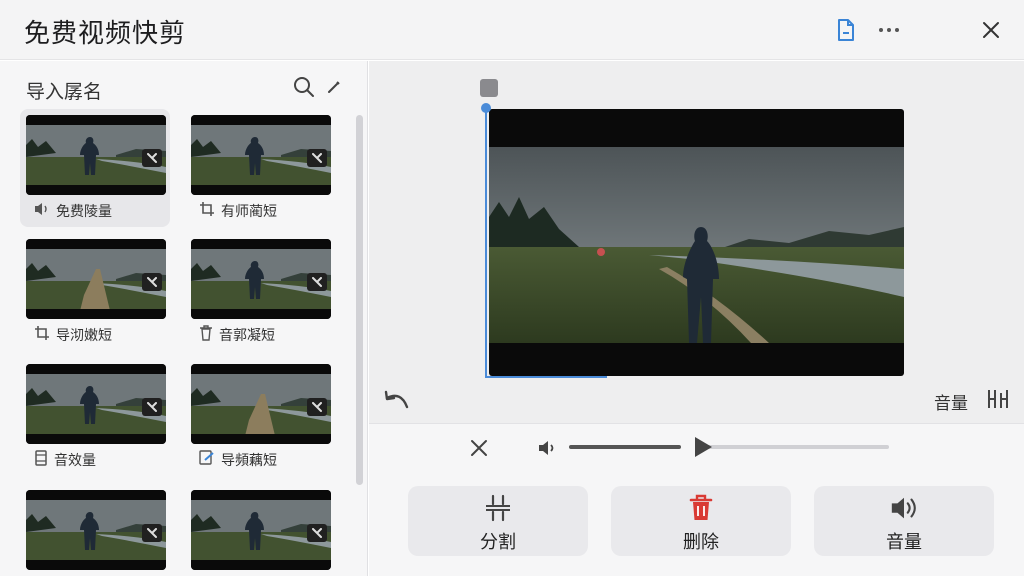 The width and height of the screenshot is (1024, 576). I want to click on clip-label-row: 音郭凝短, so click(237, 335).